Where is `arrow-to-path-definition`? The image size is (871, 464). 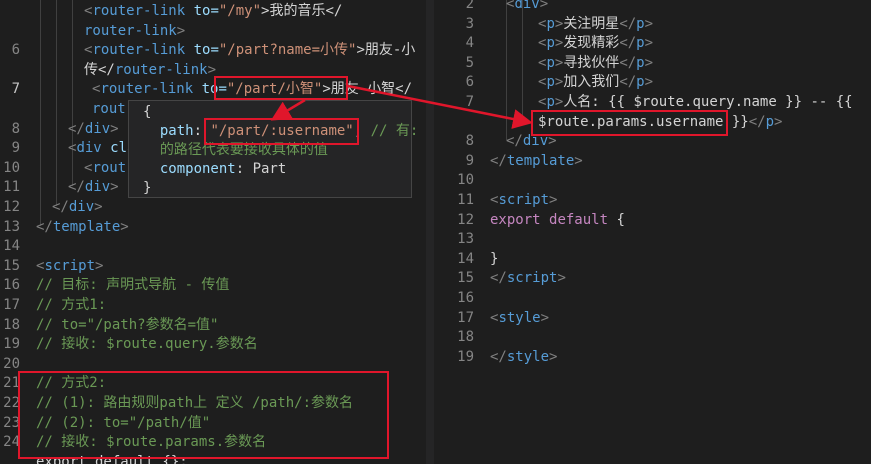
arrow-to-path-definition is located at coordinates (288, 109).